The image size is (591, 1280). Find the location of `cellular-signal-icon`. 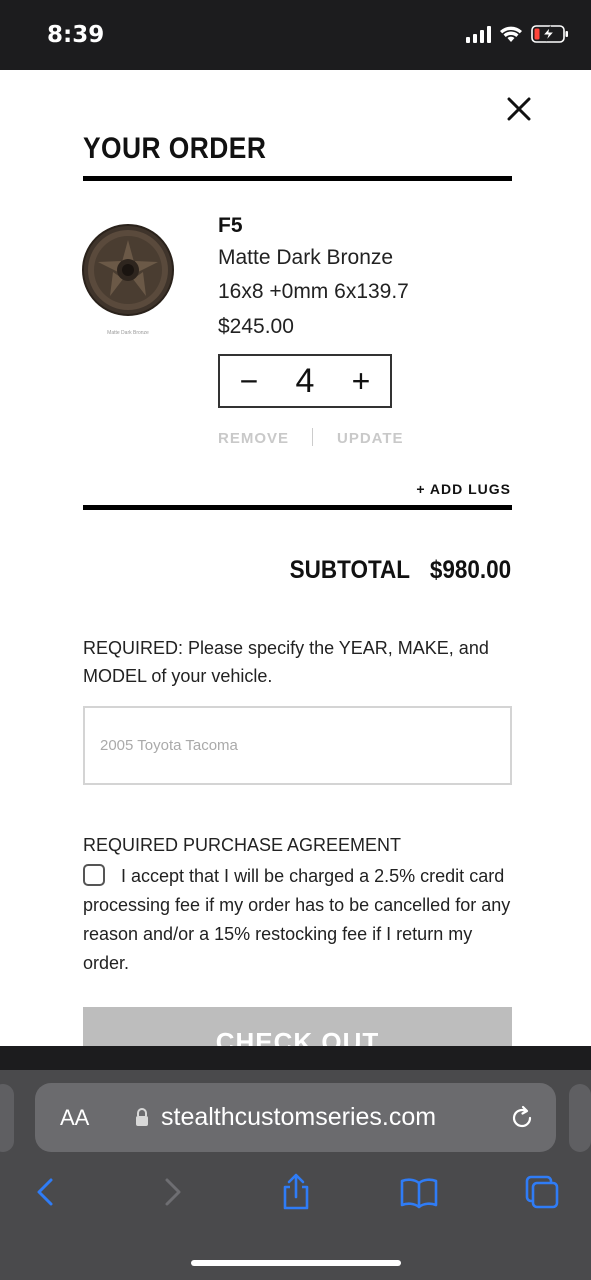

cellular-signal-icon is located at coordinates (478, 34).